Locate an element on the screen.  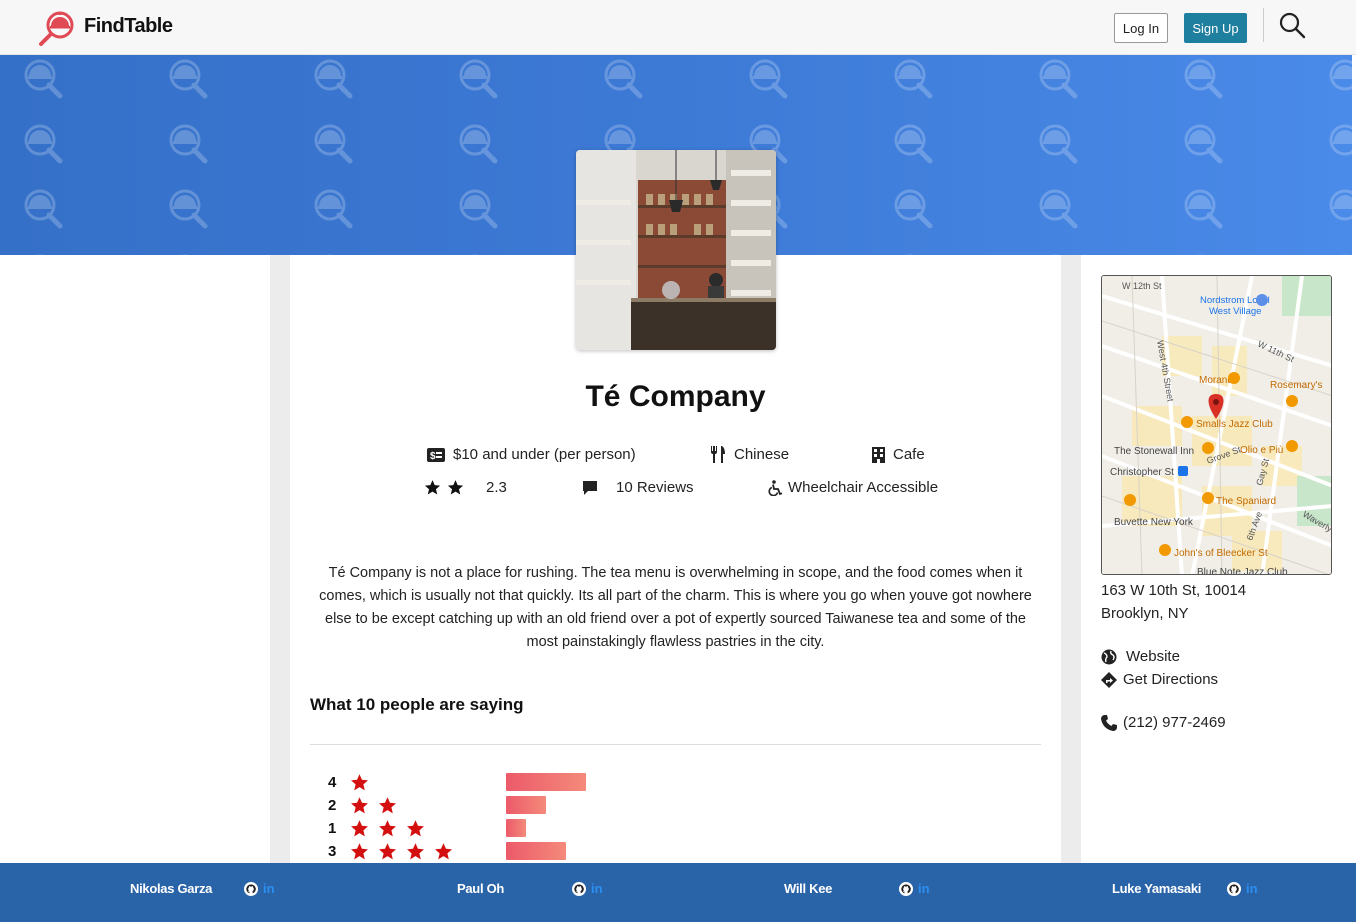
login-button: Log In is located at coordinates (1141, 28).